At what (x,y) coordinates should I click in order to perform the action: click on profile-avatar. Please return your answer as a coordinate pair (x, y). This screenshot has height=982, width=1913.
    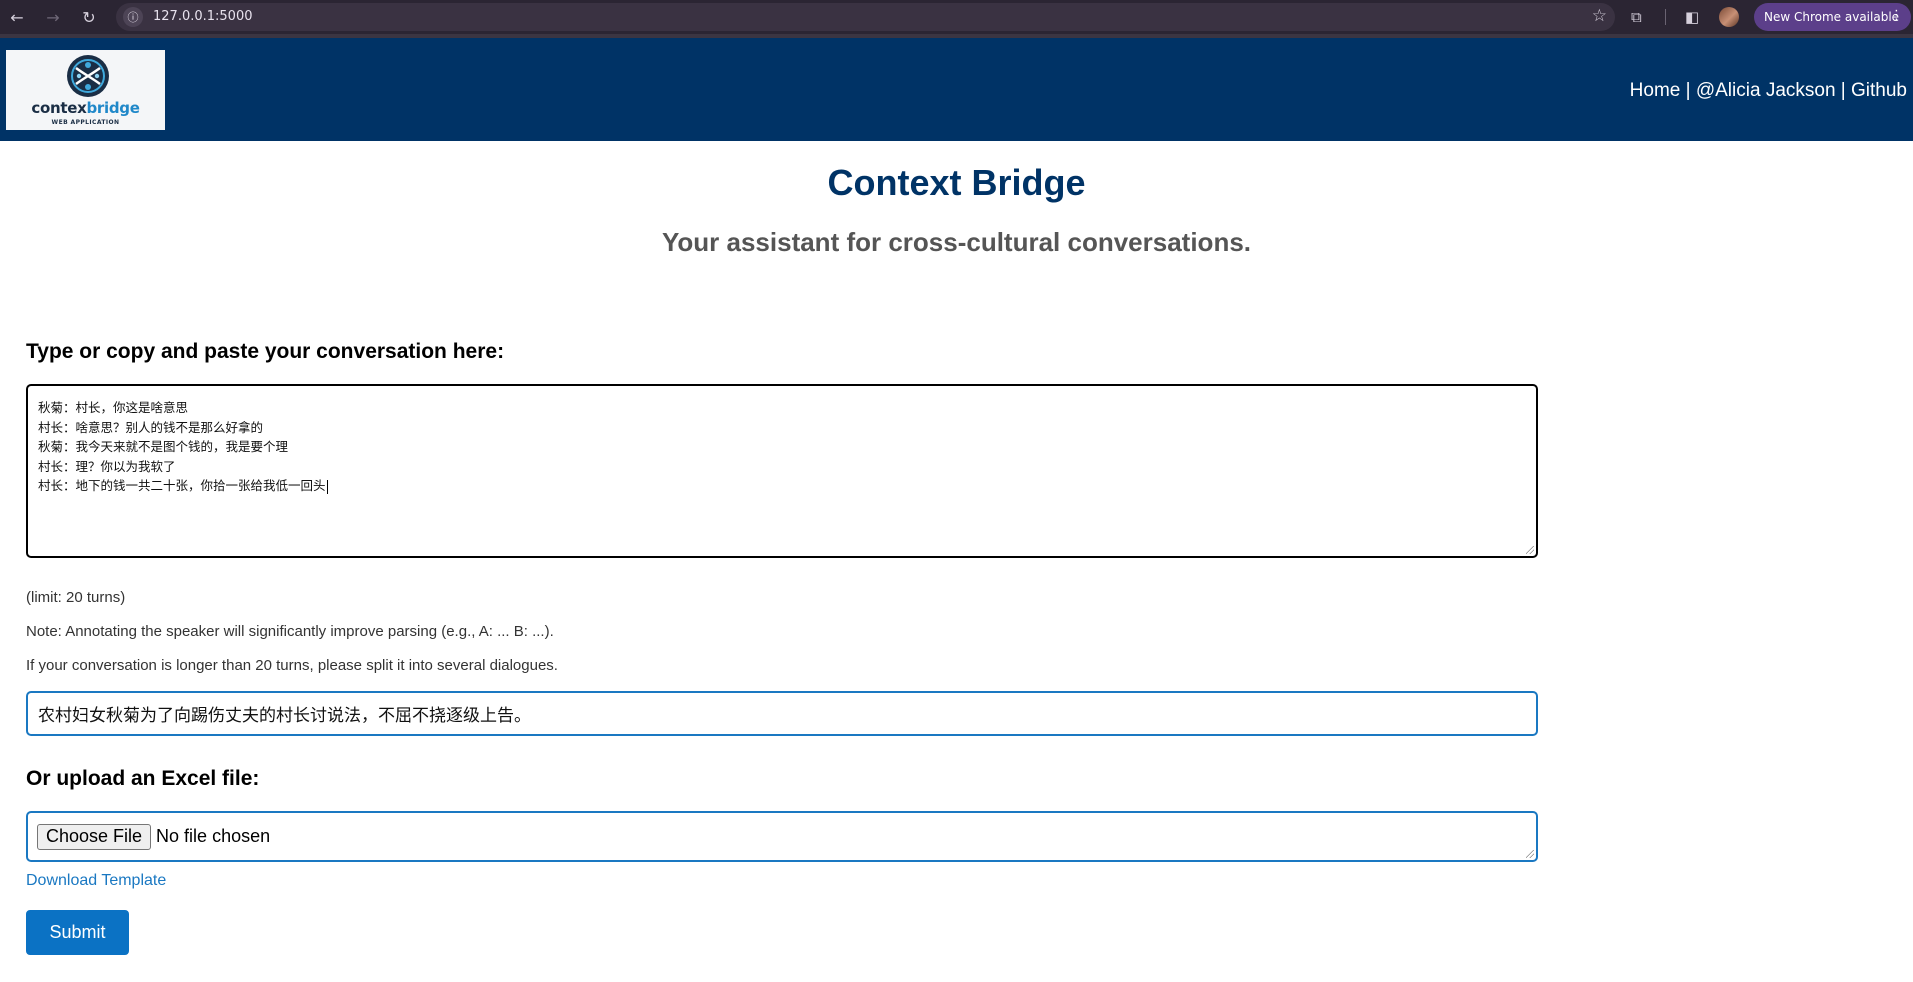
    Looking at the image, I should click on (1729, 17).